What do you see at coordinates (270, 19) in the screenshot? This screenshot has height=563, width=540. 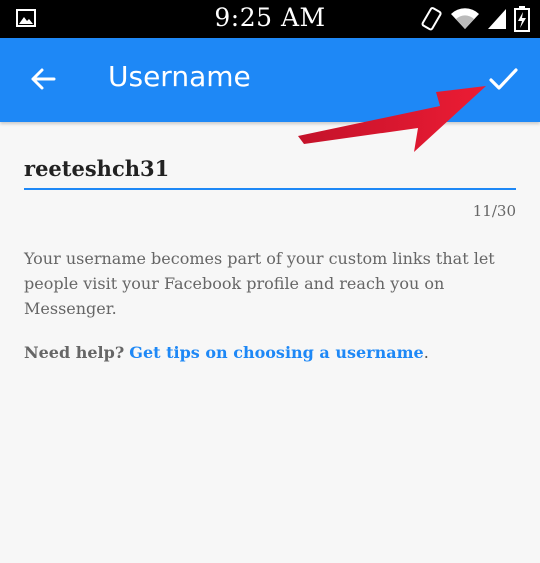 I see `status-bar: 9:25 AM` at bounding box center [270, 19].